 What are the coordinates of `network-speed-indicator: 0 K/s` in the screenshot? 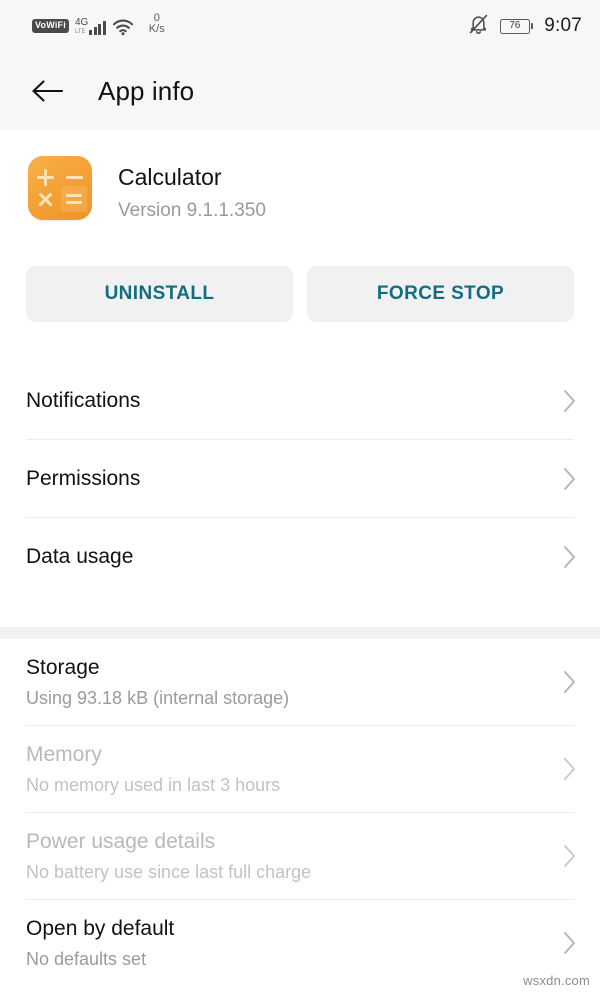 It's located at (156, 24).